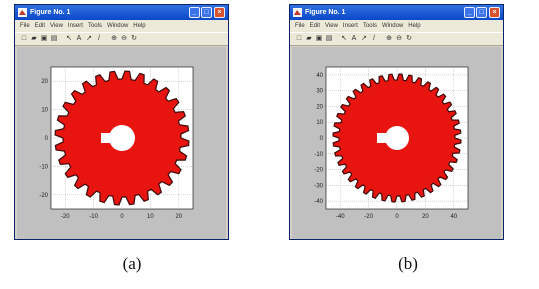 This screenshot has height=289, width=539. What do you see at coordinates (318, 202) in the screenshot?
I see `y-tick-label: -40` at bounding box center [318, 202].